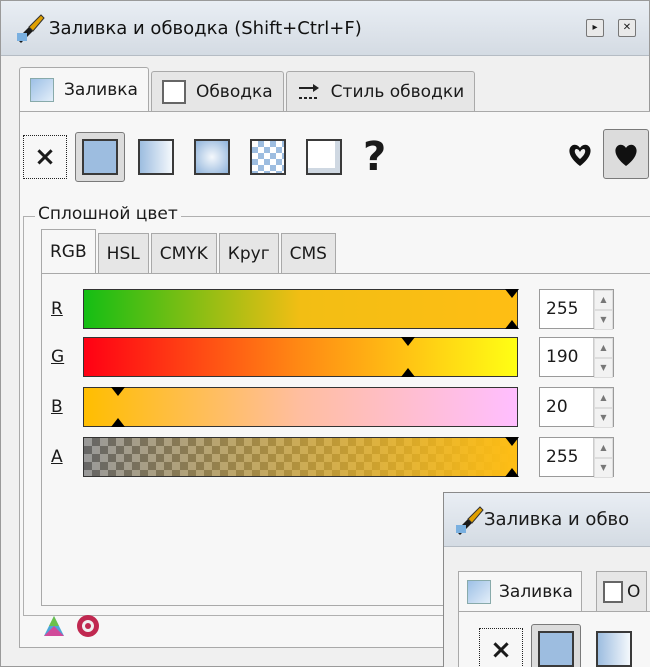 This screenshot has height=667, width=650. Describe the element at coordinates (123, 253) in the screenshot. I see `tab-hsl: HSL` at that location.